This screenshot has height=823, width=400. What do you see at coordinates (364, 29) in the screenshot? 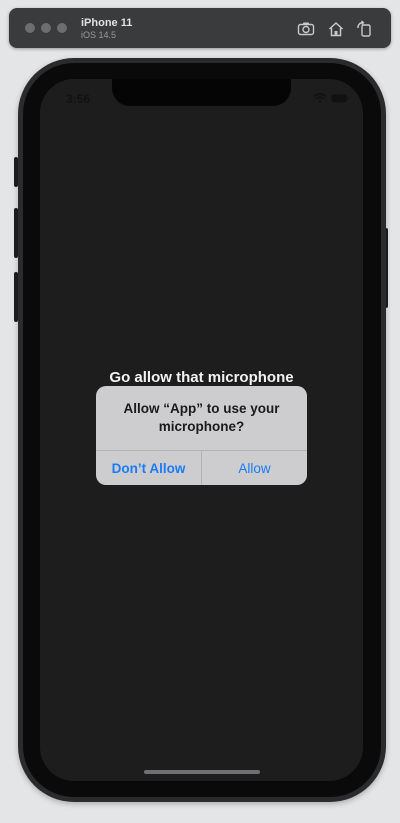
I see `rotate-device-icon` at bounding box center [364, 29].